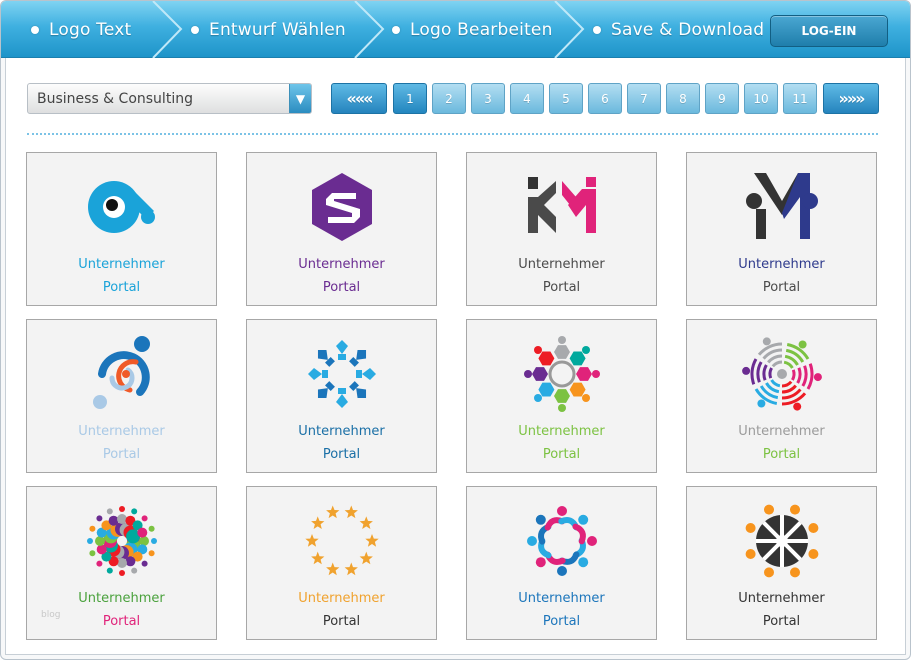  What do you see at coordinates (277, 29) in the screenshot?
I see `step-label: Entwurf Wählen` at bounding box center [277, 29].